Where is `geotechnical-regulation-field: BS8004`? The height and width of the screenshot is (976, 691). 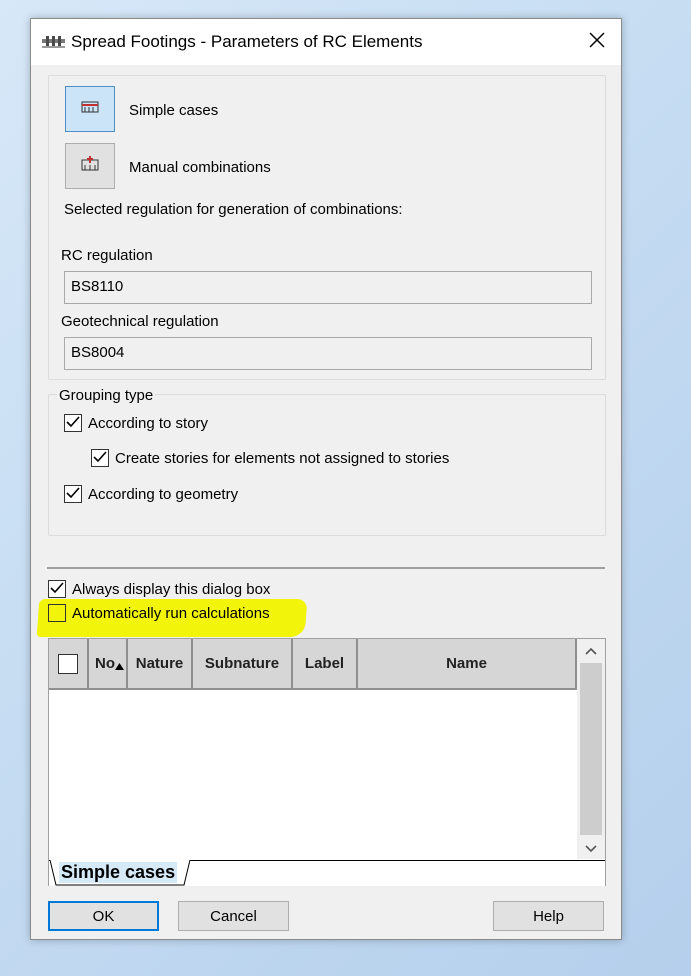 geotechnical-regulation-field: BS8004 is located at coordinates (328, 353).